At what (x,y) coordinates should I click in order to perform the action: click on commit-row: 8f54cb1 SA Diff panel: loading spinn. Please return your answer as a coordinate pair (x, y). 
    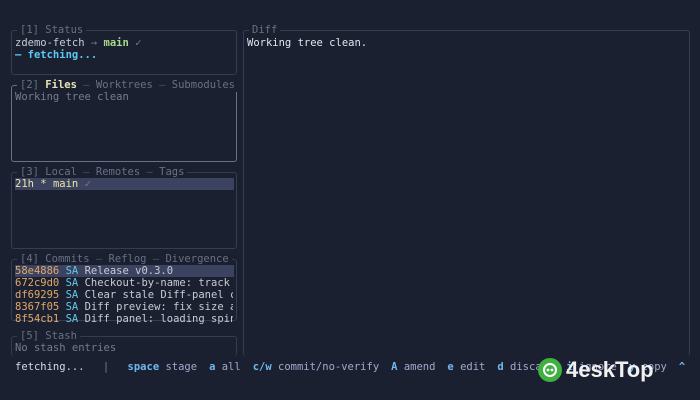
    Looking at the image, I should click on (124, 319).